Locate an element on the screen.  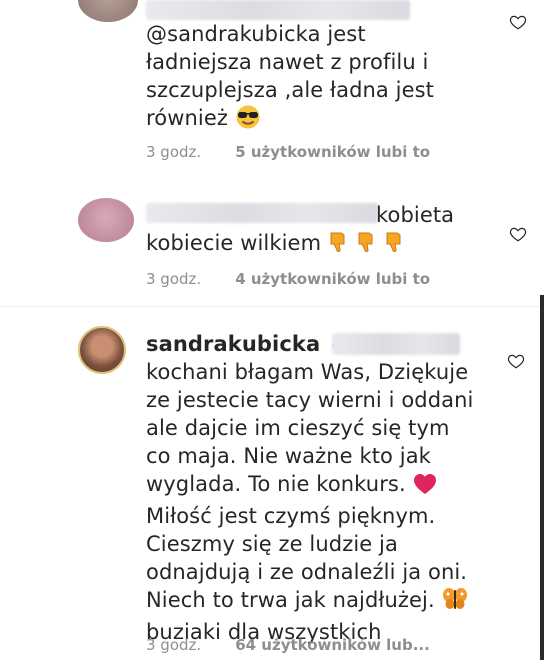
comment-line: odnajdują i ze odnaleźli ja oni. is located at coordinates (307, 572).